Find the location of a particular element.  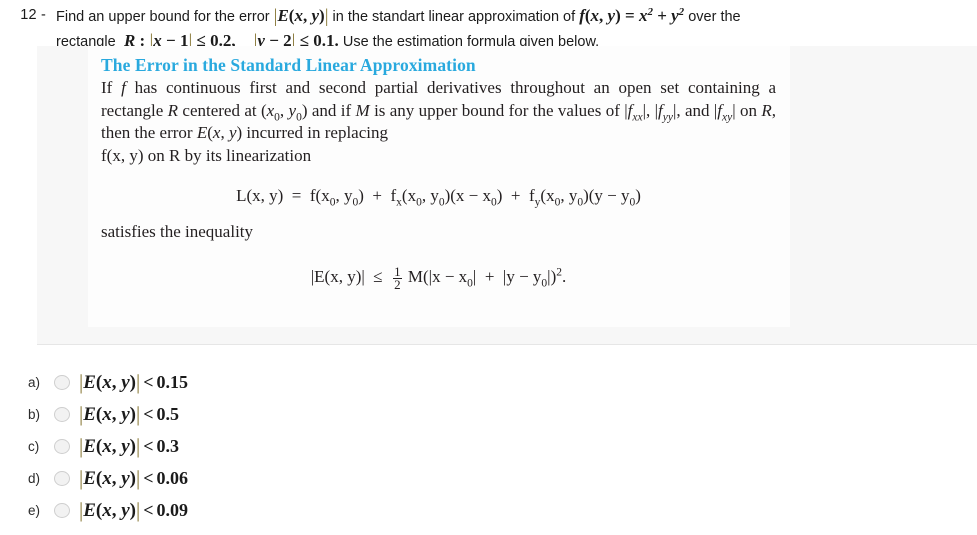

option-value-c: 0.3 is located at coordinates (167, 445).